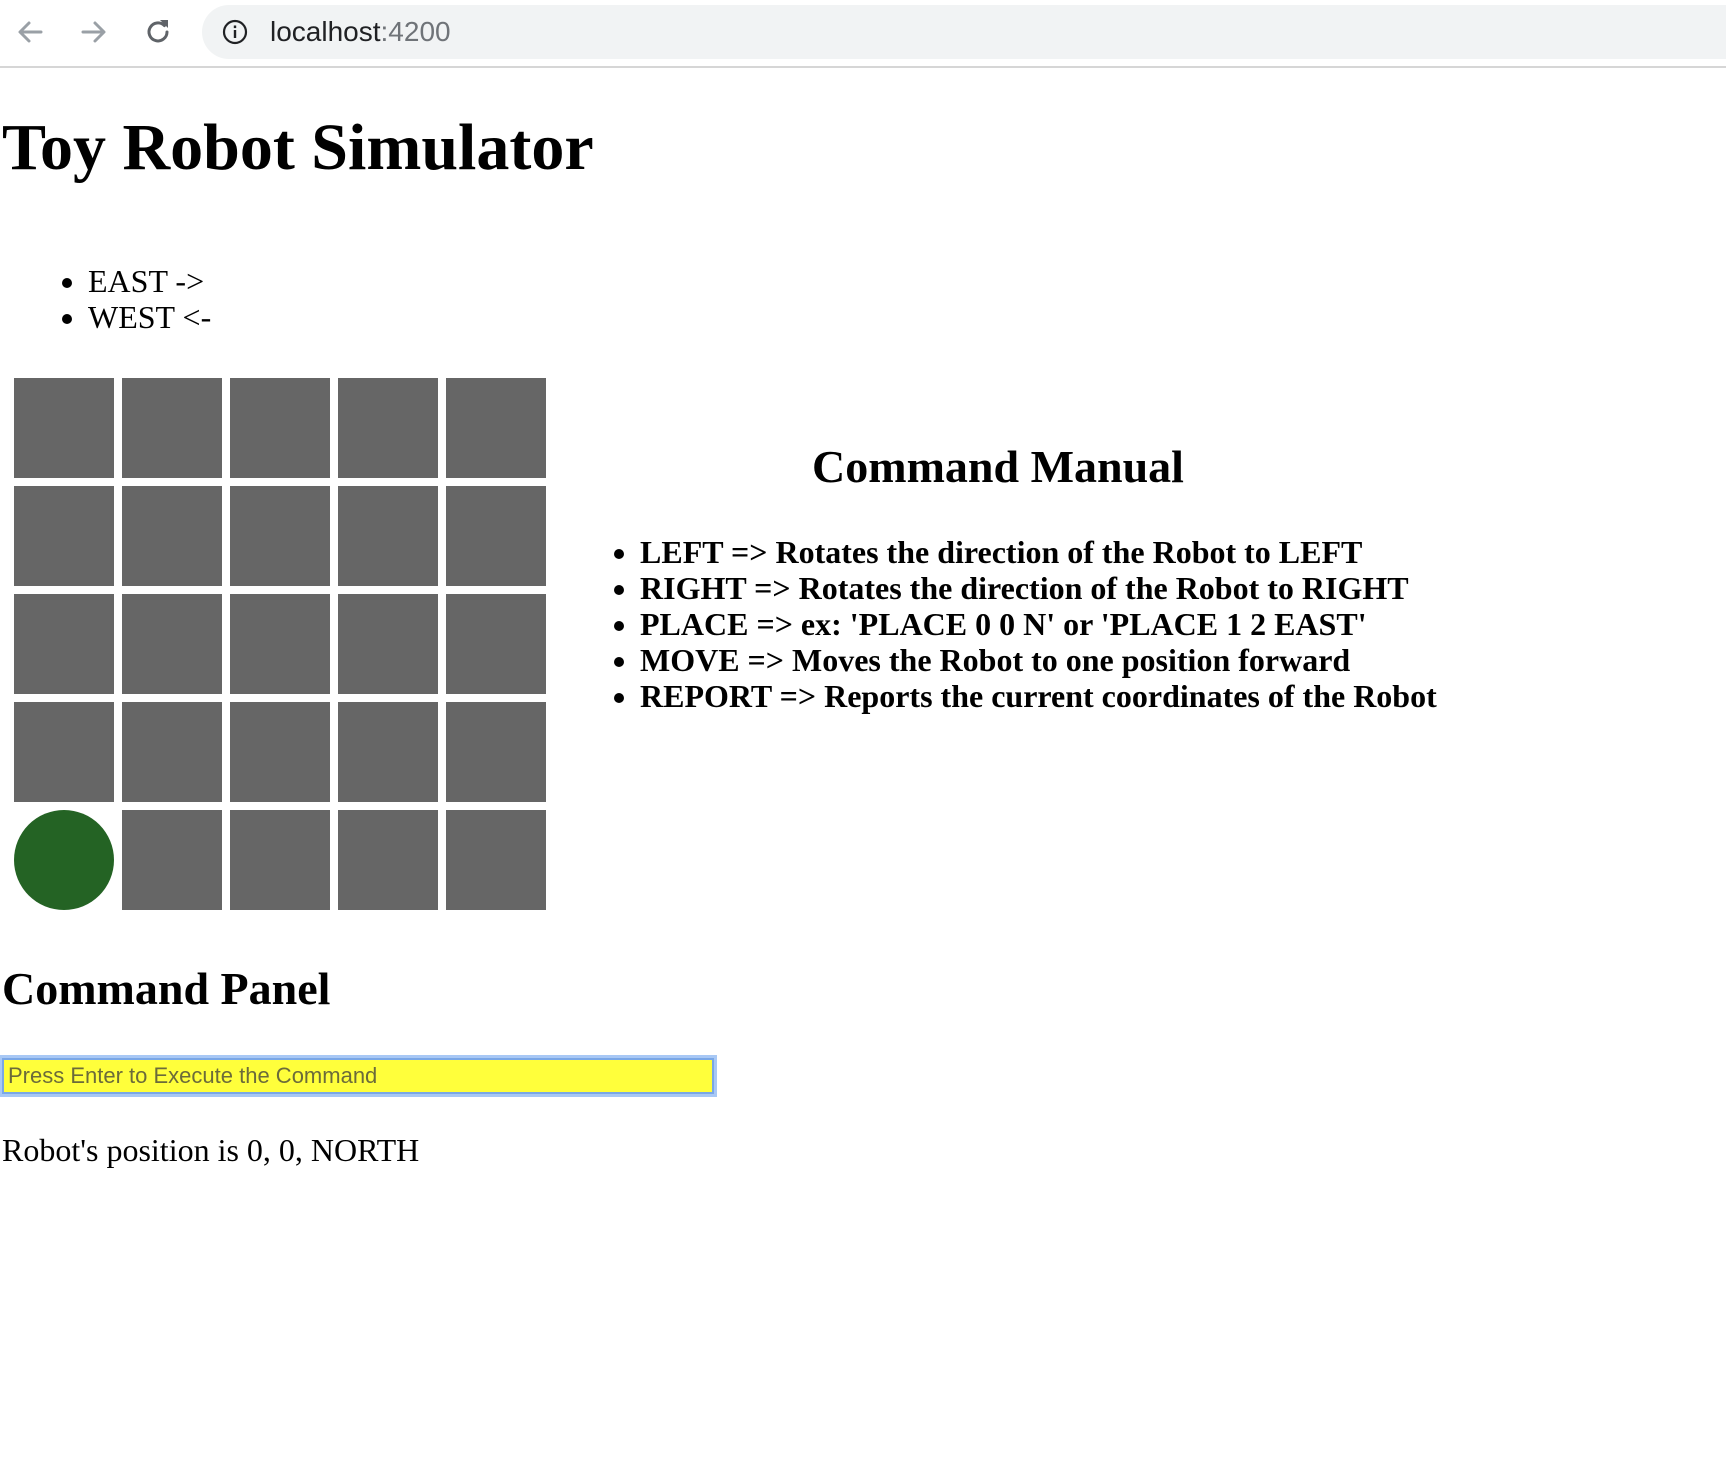 The image size is (1726, 1482). I want to click on url-port: :4200, so click(415, 31).